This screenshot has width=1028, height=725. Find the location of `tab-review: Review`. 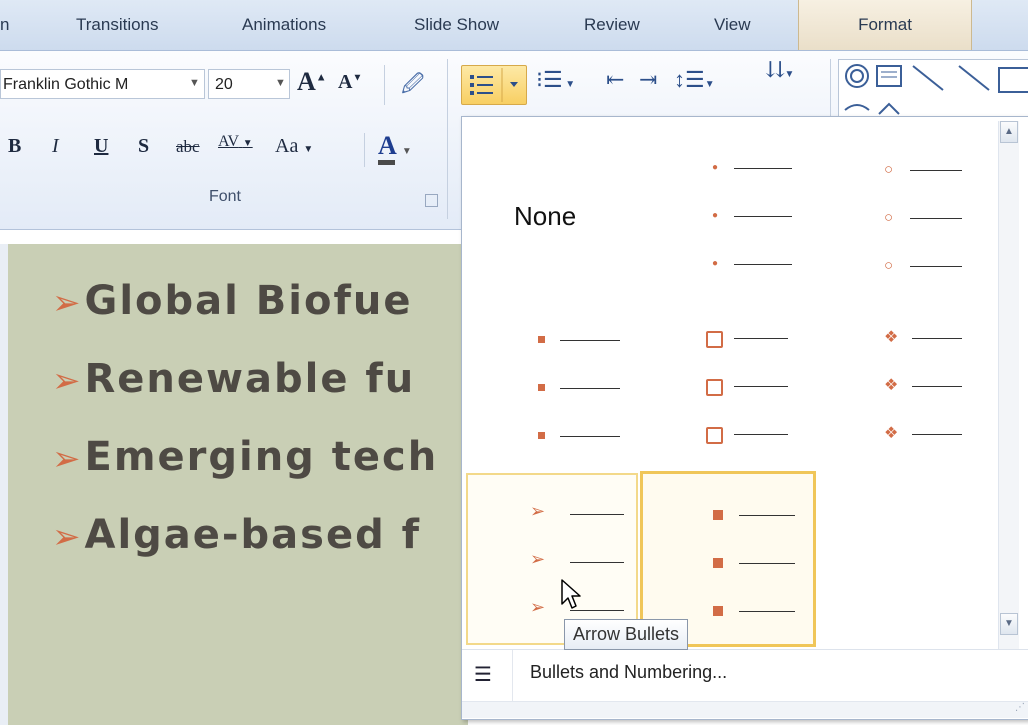

tab-review: Review is located at coordinates (612, 25).